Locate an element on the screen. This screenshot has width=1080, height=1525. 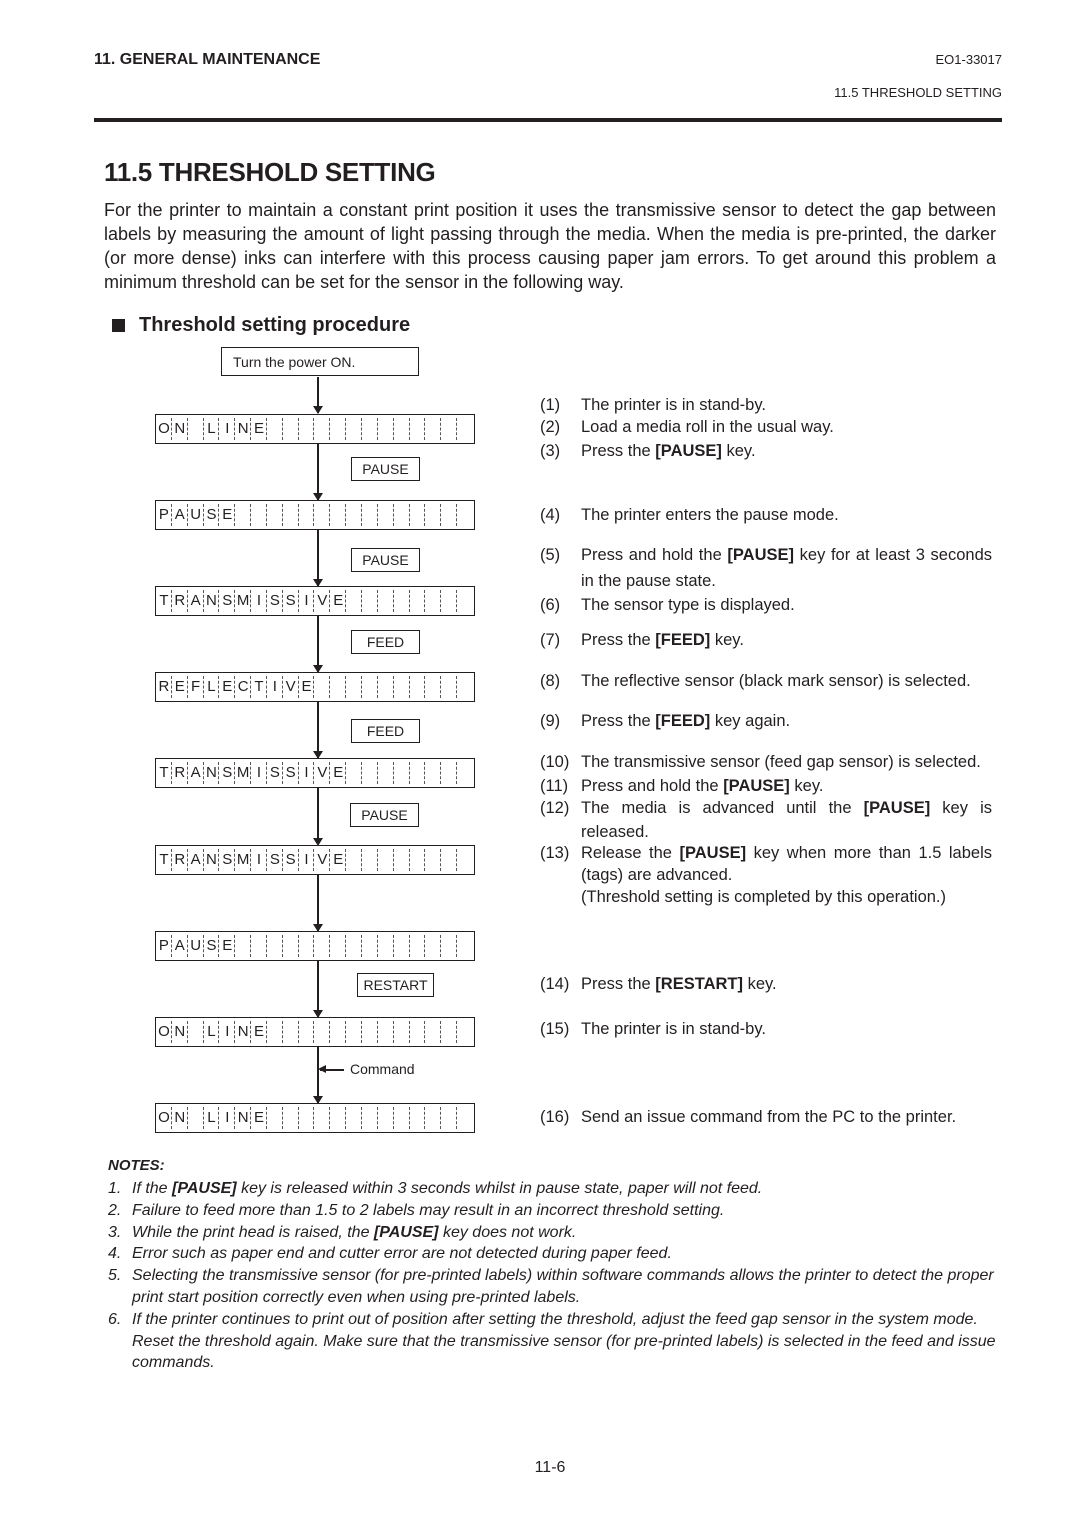
document-code: EO1-33017 is located at coordinates (969, 59).